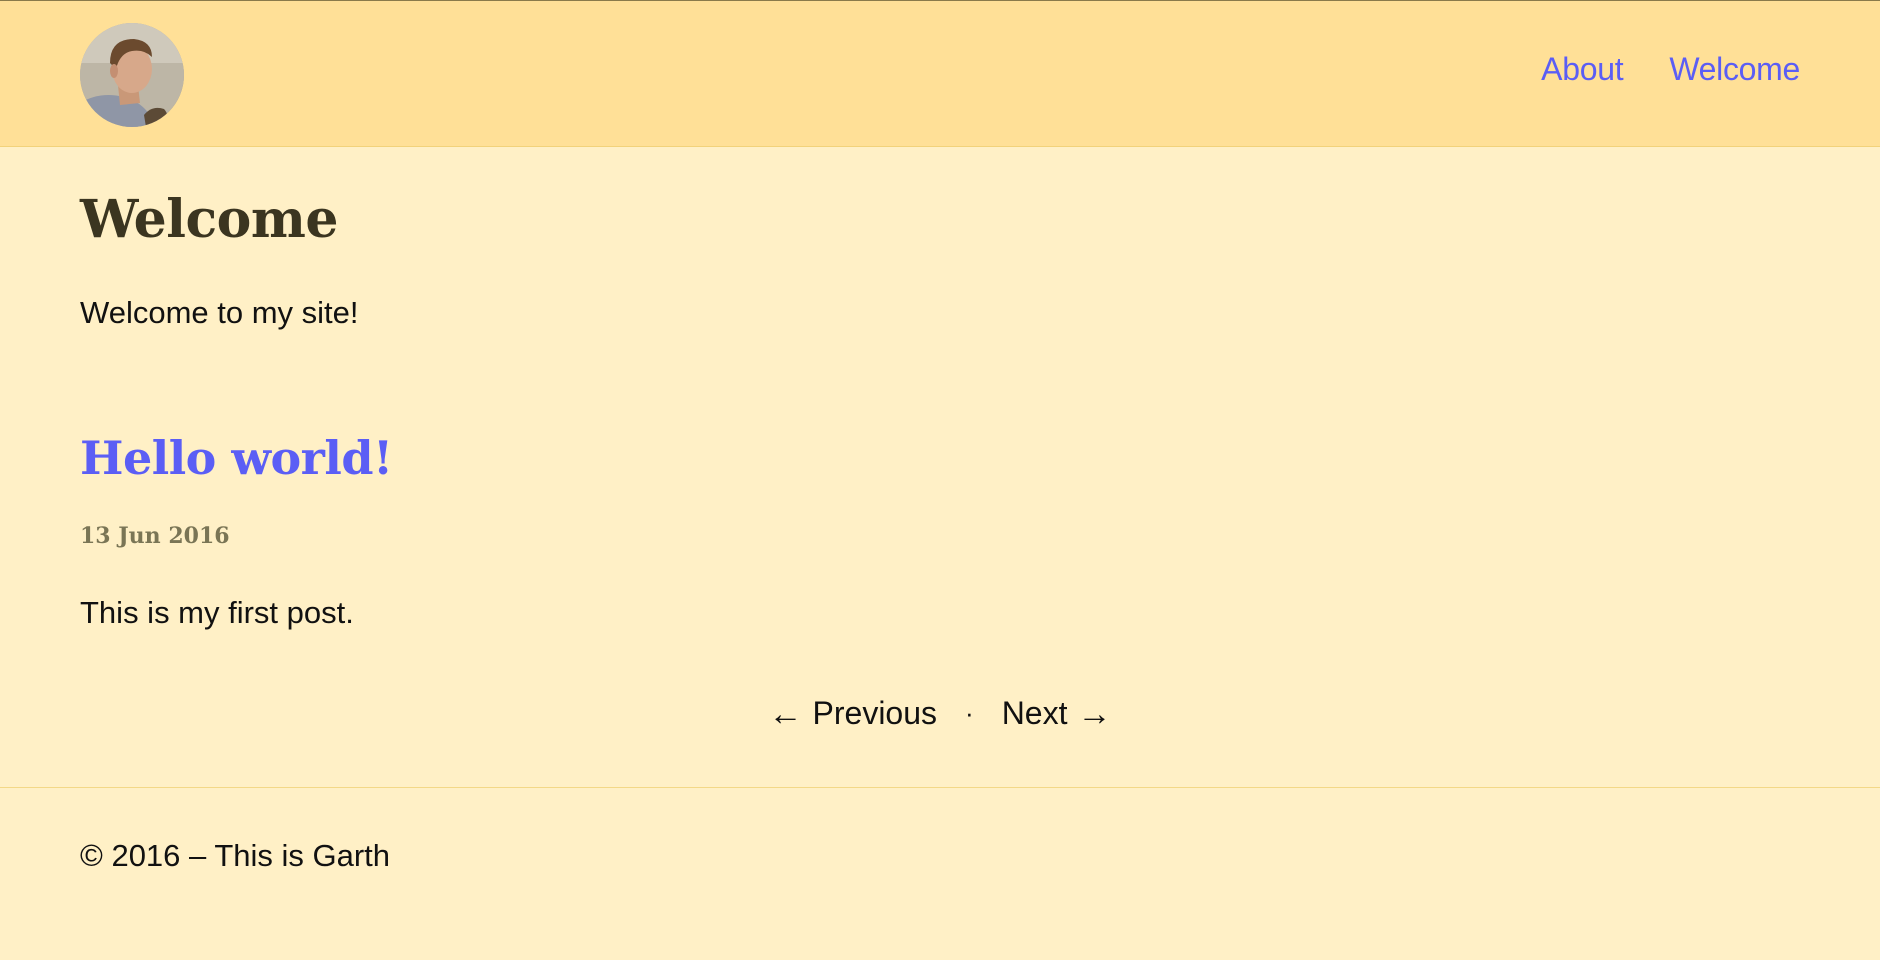 The image size is (1880, 960). What do you see at coordinates (1034, 713) in the screenshot?
I see `next-label: Next` at bounding box center [1034, 713].